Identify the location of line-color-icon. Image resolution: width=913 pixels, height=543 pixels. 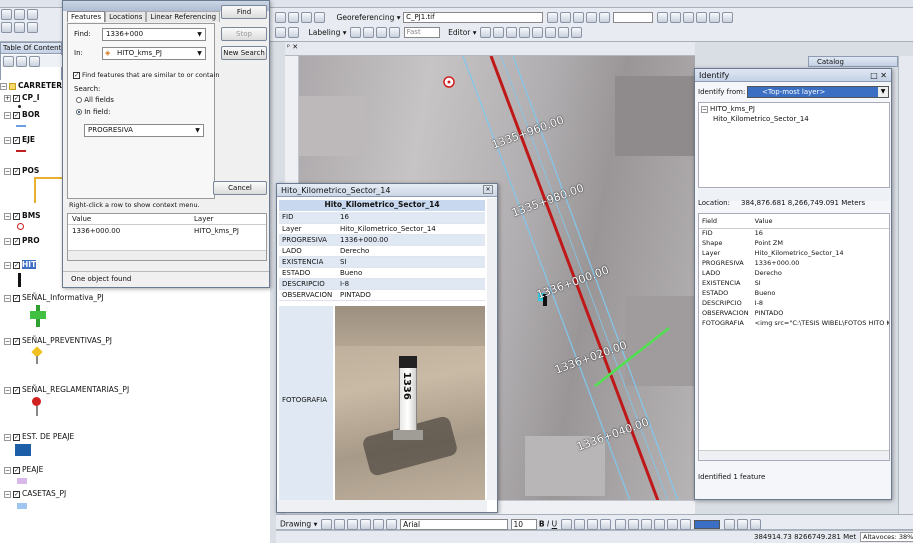
(592, 524).